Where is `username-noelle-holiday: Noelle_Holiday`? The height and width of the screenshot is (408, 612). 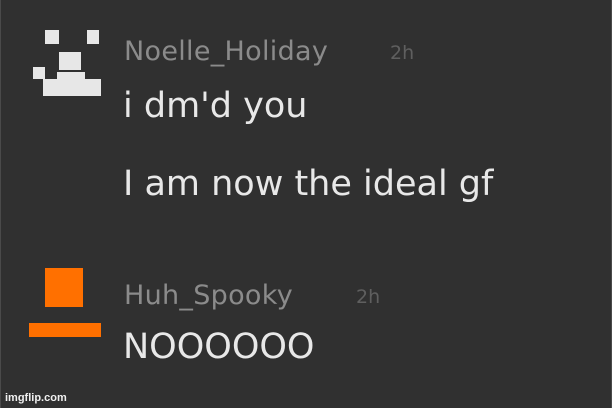
username-noelle-holiday: Noelle_Holiday is located at coordinates (226, 51).